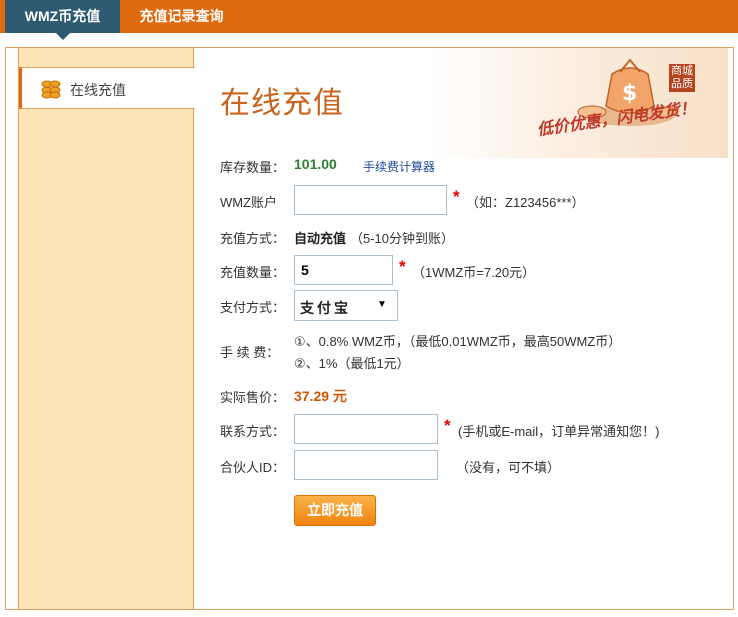 The height and width of the screenshot is (617, 738). What do you see at coordinates (253, 272) in the screenshot?
I see `qty-label: 充值数量：` at bounding box center [253, 272].